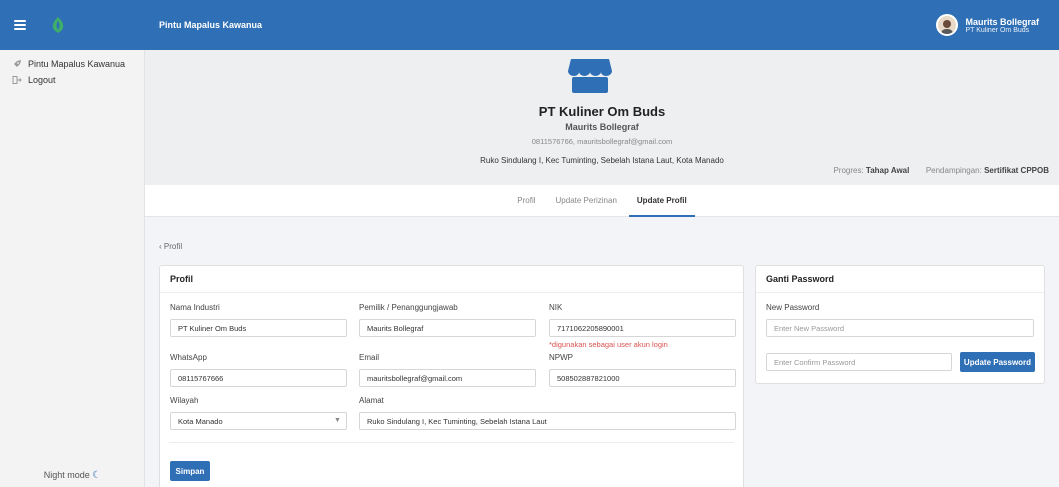 This screenshot has height=487, width=1059. I want to click on app-title: Pintu Mapalus Kawanua, so click(211, 25).